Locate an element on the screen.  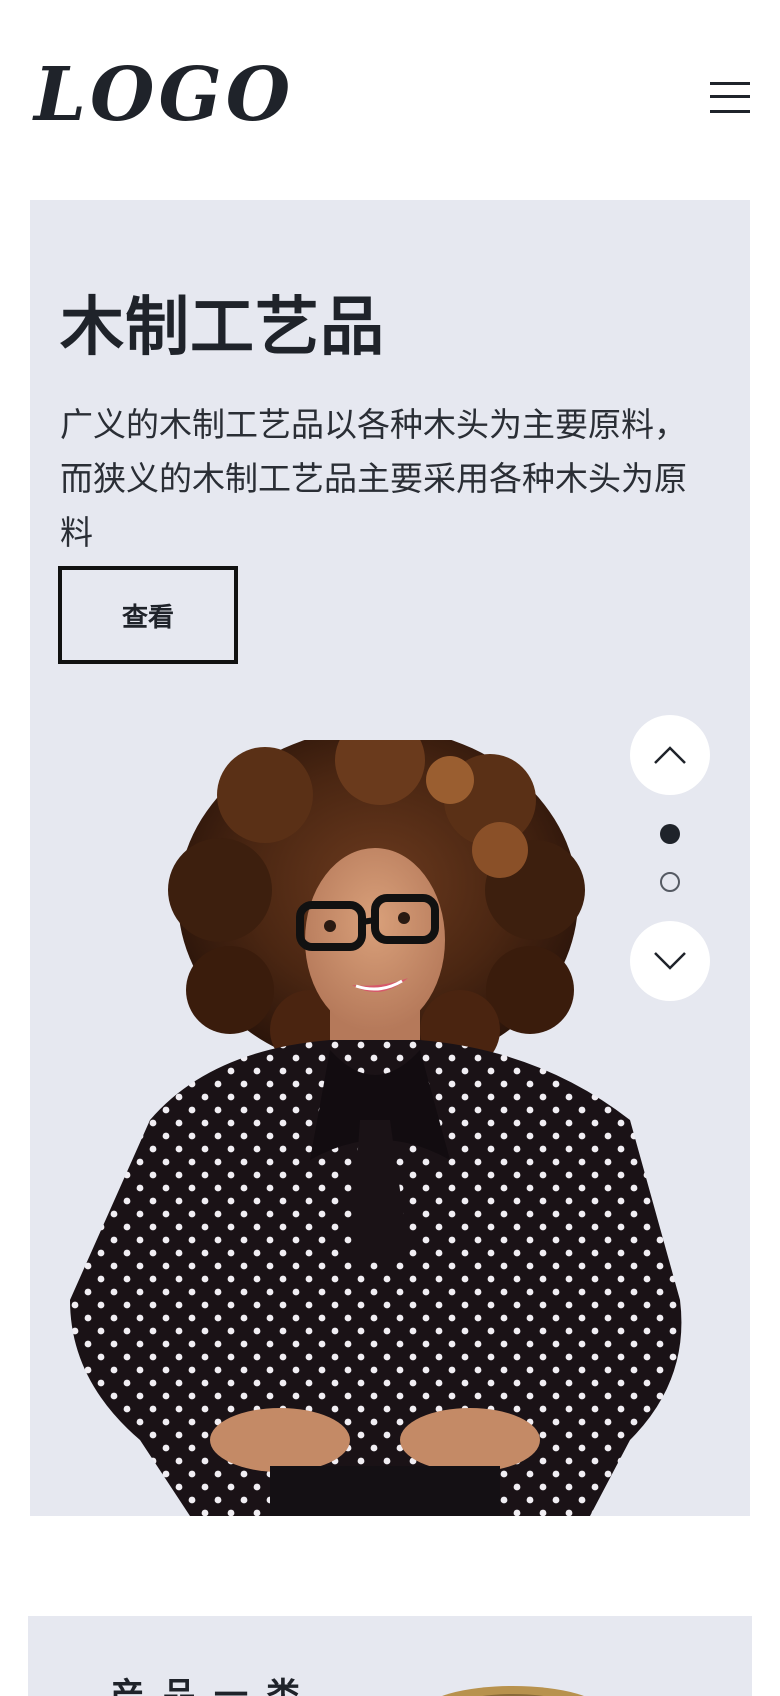
view-button: 查看 is located at coordinates (148, 615).